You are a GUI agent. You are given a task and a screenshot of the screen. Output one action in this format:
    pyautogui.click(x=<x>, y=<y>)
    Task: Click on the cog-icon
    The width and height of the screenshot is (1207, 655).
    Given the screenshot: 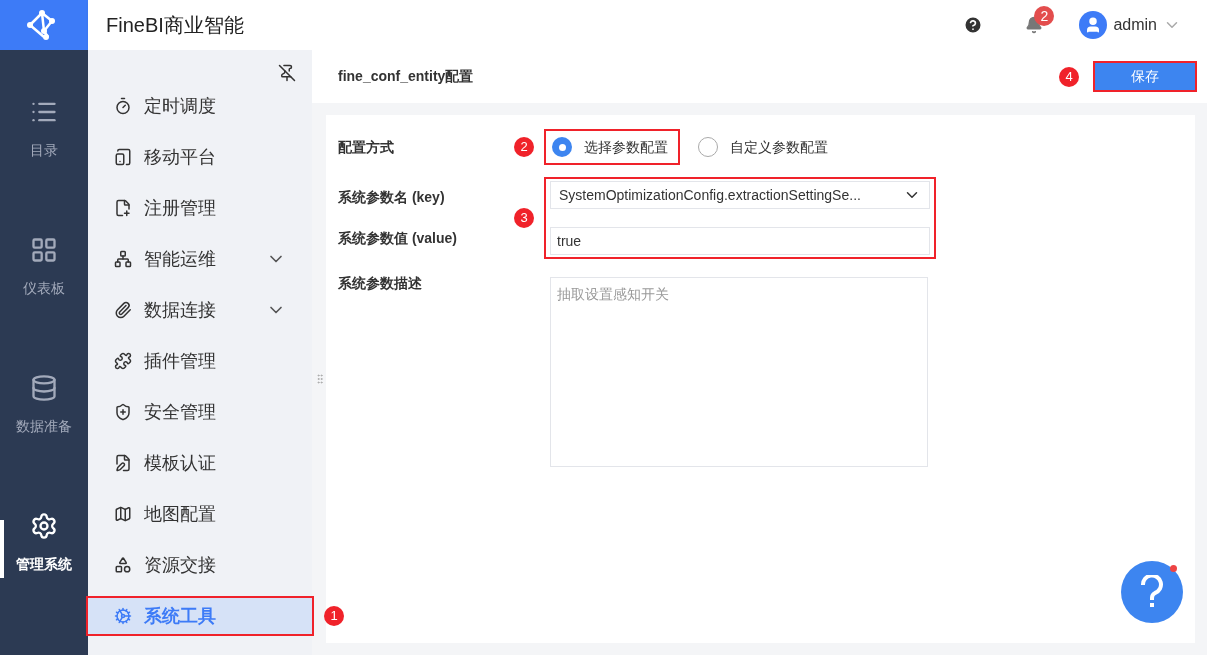 What is the action you would take?
    pyautogui.click(x=123, y=616)
    